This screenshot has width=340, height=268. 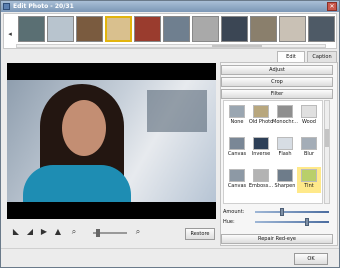 What do you see at coordinates (138, 232) in the screenshot?
I see `zoom-in-icon: ⌕` at bounding box center [138, 232].